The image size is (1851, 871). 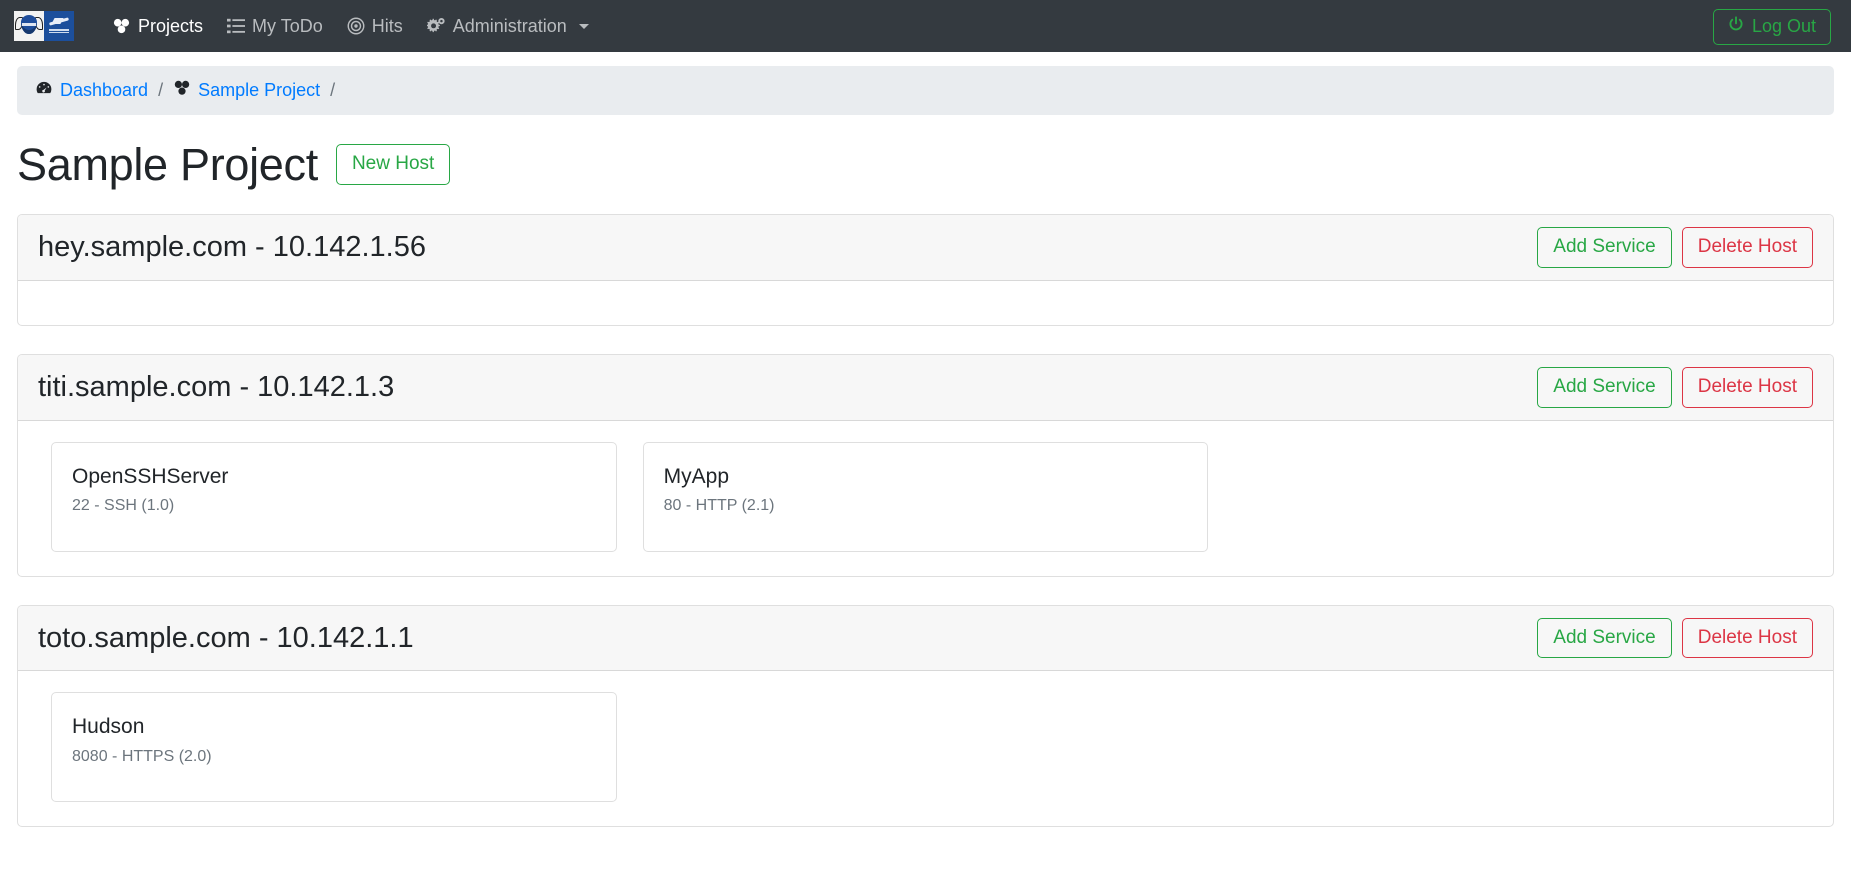 What do you see at coordinates (259, 90) in the screenshot?
I see `breadcrumb-item-sample-project-label: Sample Project` at bounding box center [259, 90].